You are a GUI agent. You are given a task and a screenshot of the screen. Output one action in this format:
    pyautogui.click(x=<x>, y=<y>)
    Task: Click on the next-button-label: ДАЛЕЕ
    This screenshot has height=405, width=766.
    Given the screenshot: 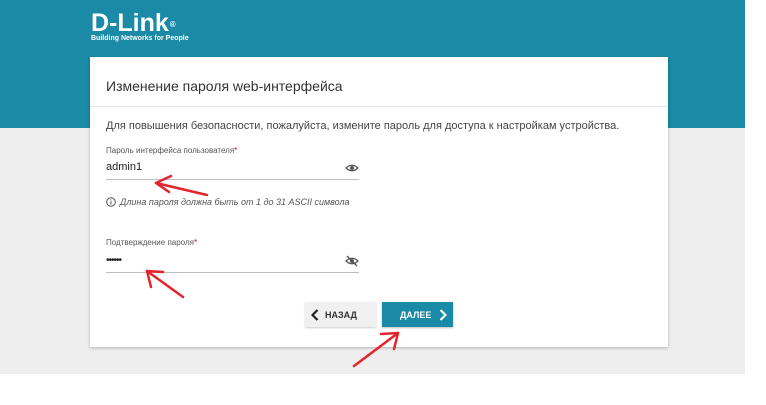 What is the action you would take?
    pyautogui.click(x=416, y=314)
    